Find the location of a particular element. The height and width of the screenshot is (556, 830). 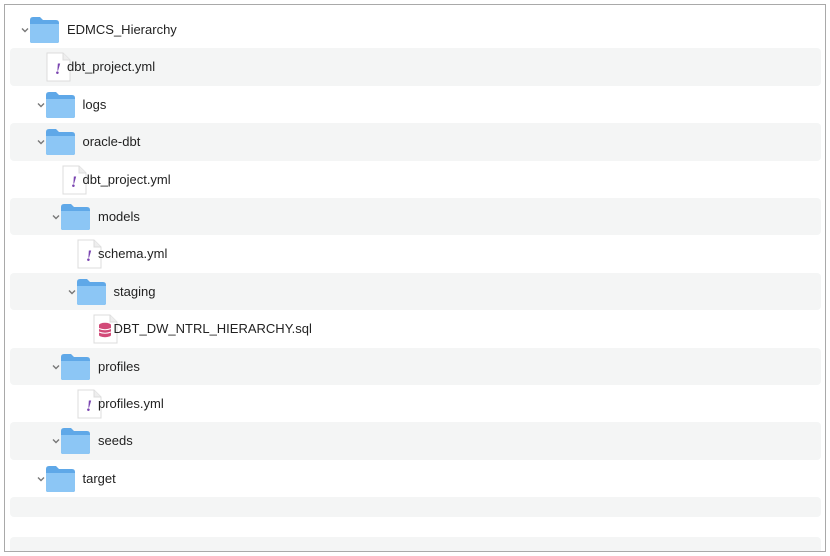

folder-row: oracle-dbt is located at coordinates (415, 142).